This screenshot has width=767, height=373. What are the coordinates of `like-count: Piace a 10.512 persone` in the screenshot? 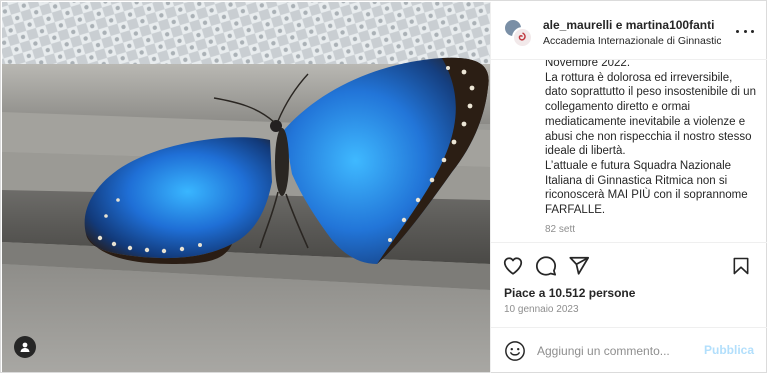 It's located at (569, 293).